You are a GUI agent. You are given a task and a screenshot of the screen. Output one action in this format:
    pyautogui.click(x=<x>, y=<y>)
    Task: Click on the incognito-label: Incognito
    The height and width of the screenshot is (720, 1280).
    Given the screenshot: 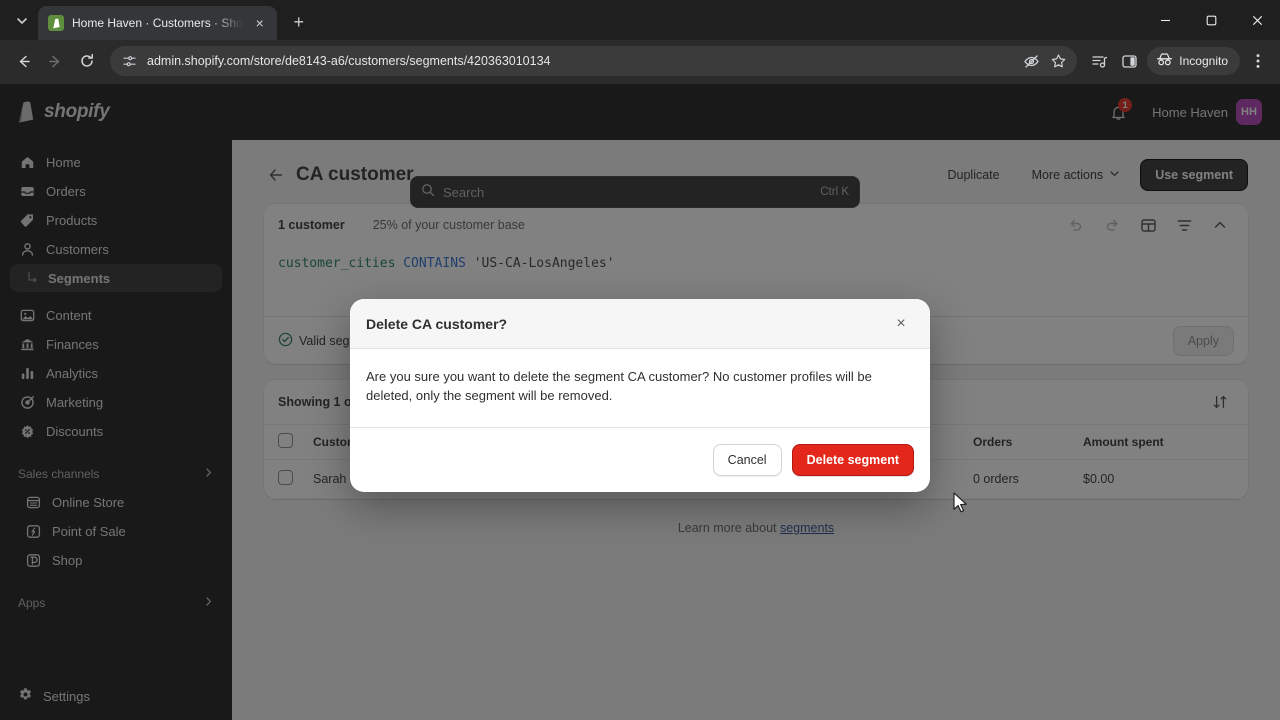 What is the action you would take?
    pyautogui.click(x=1203, y=61)
    